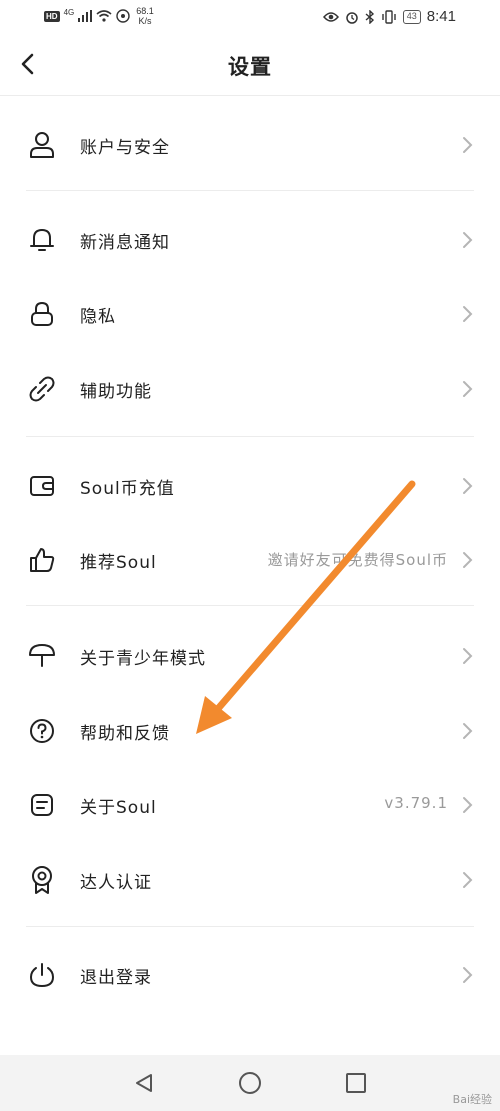 The height and width of the screenshot is (1111, 500). Describe the element at coordinates (85, 16) in the screenshot. I see `signal-icon` at that location.